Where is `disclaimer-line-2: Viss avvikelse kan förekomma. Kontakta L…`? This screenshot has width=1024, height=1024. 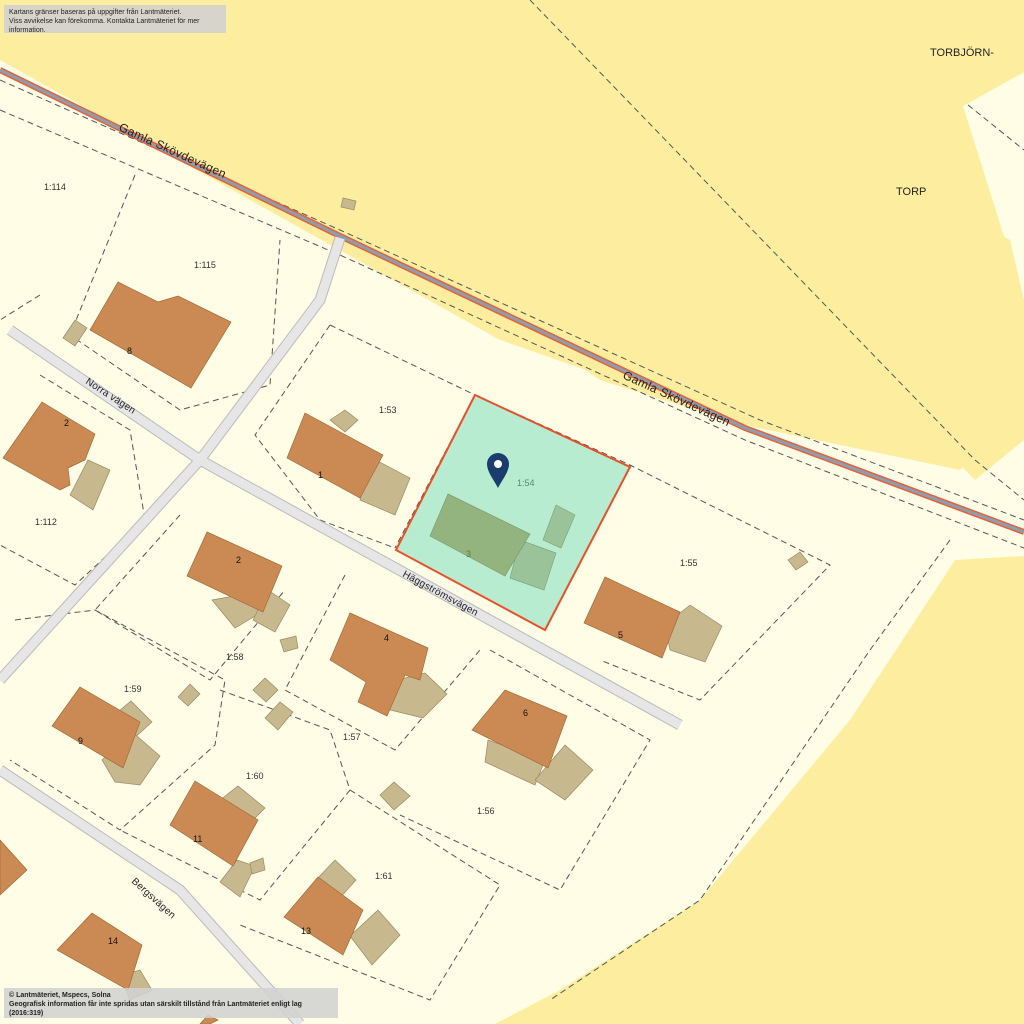 disclaimer-line-2: Viss avvikelse kan förekomma. Kontakta L… is located at coordinates (104, 26).